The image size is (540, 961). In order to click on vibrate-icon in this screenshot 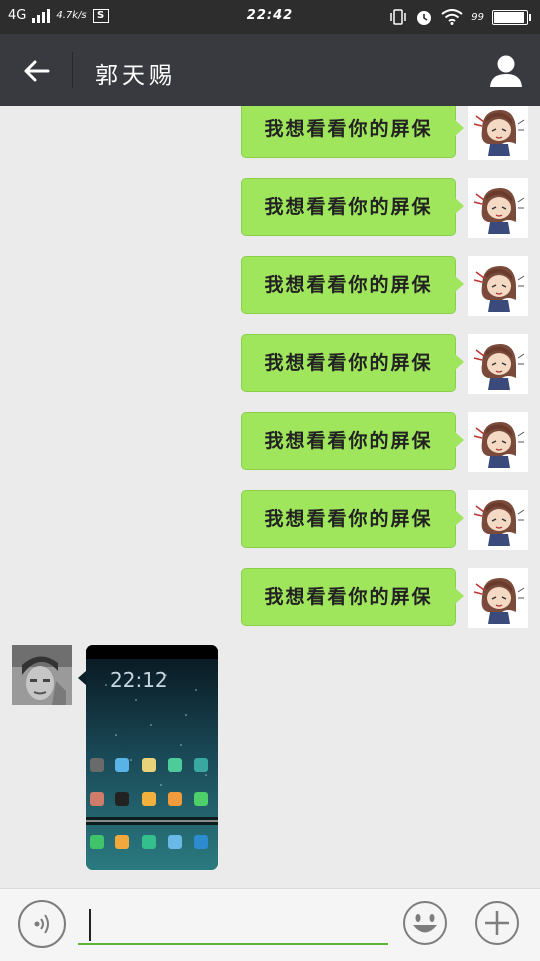, I will do `click(398, 17)`.